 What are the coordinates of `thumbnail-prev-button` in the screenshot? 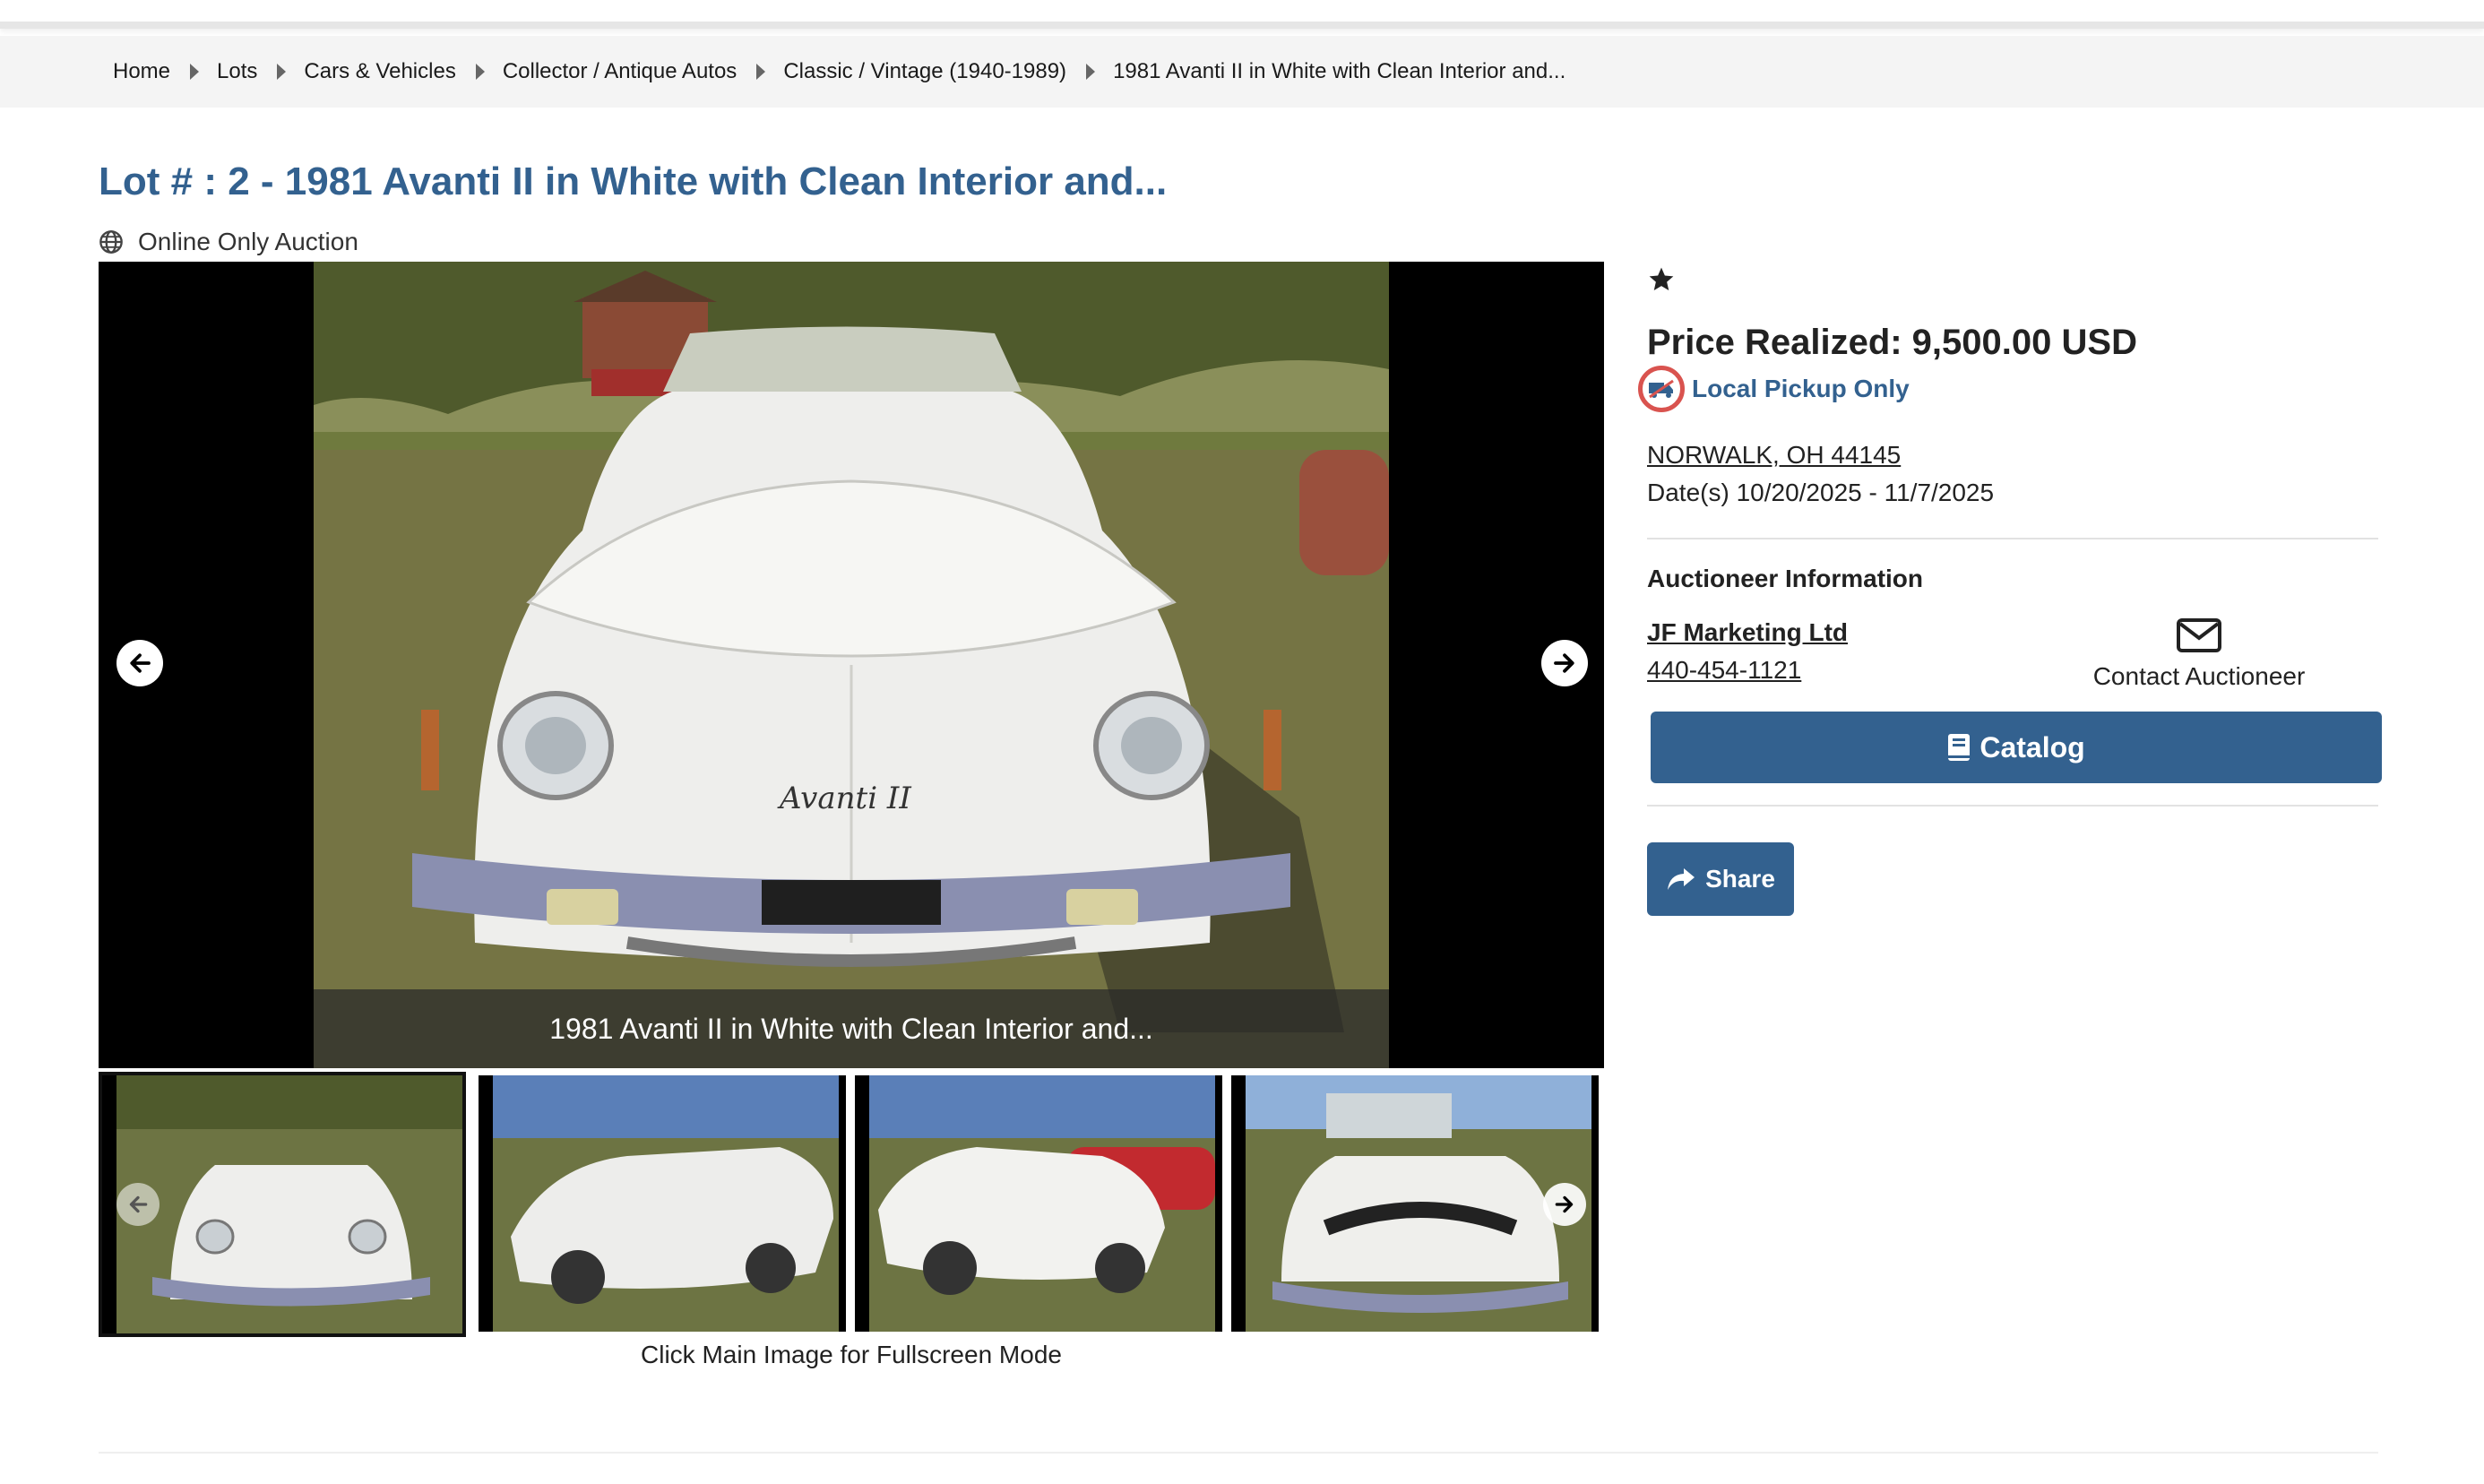 It's located at (138, 1204).